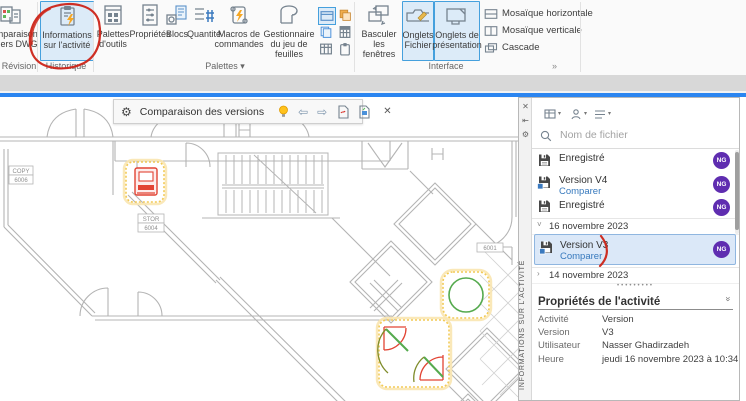 The image size is (746, 401). Describe the element at coordinates (533, 30) in the screenshot. I see `tile-vertical-item: Mosaïque verticale` at that location.